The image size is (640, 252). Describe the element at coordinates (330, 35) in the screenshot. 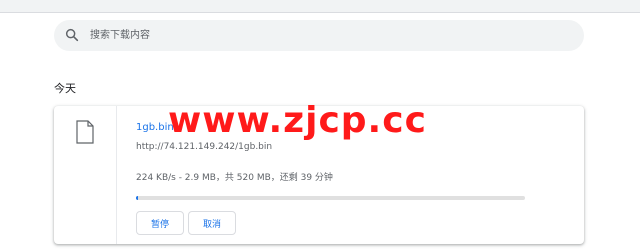

I see `search-input` at that location.